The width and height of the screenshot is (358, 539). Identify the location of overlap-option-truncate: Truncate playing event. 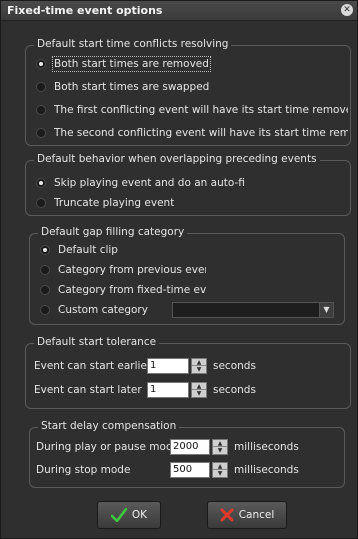
(105, 203).